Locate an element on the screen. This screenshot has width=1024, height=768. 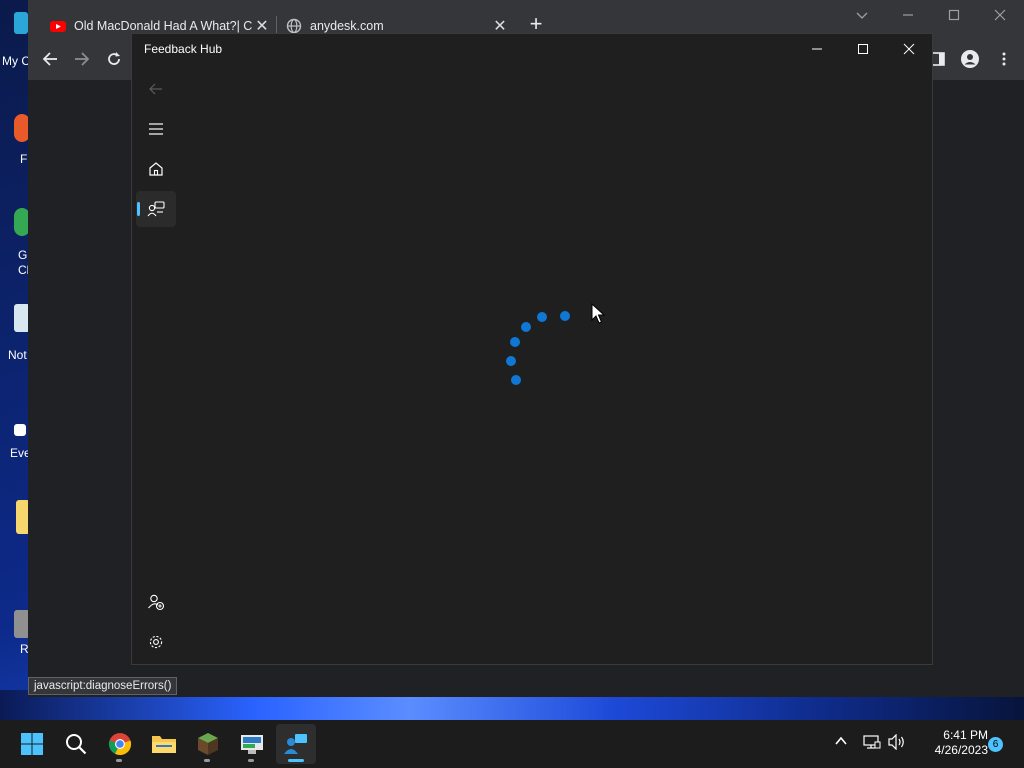
nav-add-account-button is located at coordinates (156, 602).